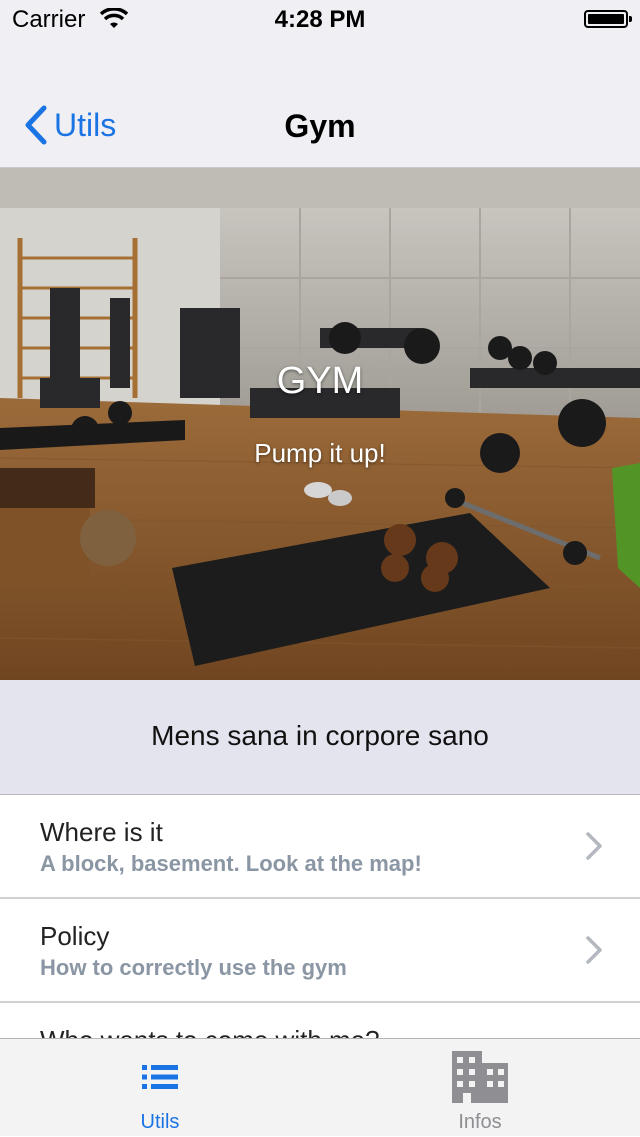 This screenshot has width=640, height=1137. I want to click on list-item-subtitle: How to correctly use the gym, so click(193, 967).